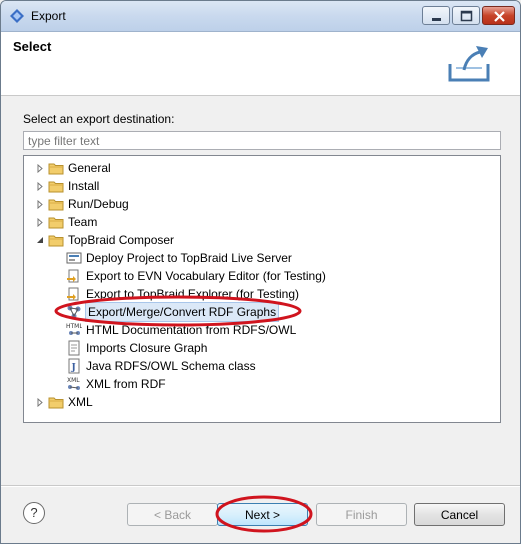  What do you see at coordinates (172, 514) in the screenshot?
I see `back-button: < Back` at bounding box center [172, 514].